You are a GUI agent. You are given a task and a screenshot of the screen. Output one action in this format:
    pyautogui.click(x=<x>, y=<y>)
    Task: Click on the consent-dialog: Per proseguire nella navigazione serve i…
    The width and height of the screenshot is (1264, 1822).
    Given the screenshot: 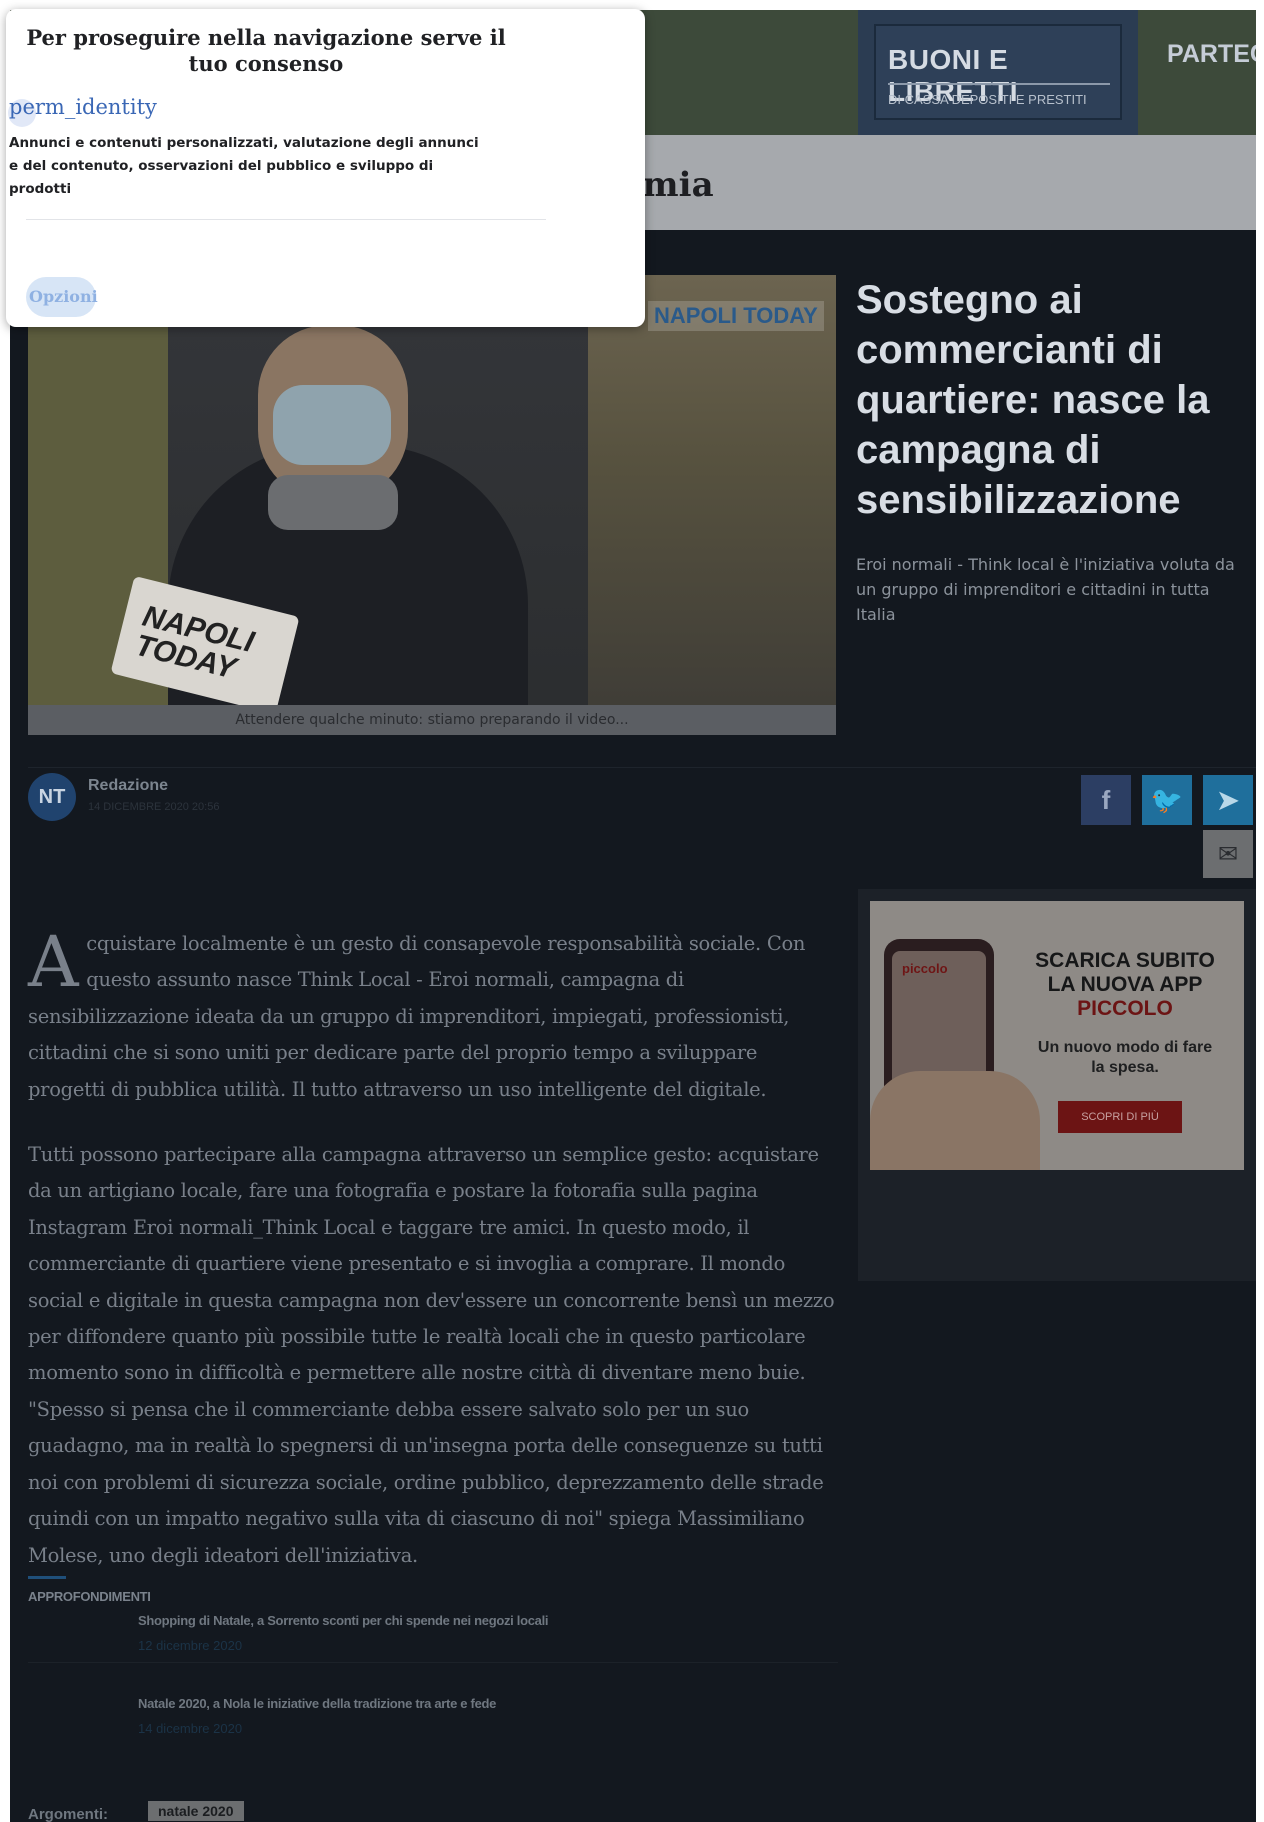 What is the action you would take?
    pyautogui.click(x=325, y=168)
    